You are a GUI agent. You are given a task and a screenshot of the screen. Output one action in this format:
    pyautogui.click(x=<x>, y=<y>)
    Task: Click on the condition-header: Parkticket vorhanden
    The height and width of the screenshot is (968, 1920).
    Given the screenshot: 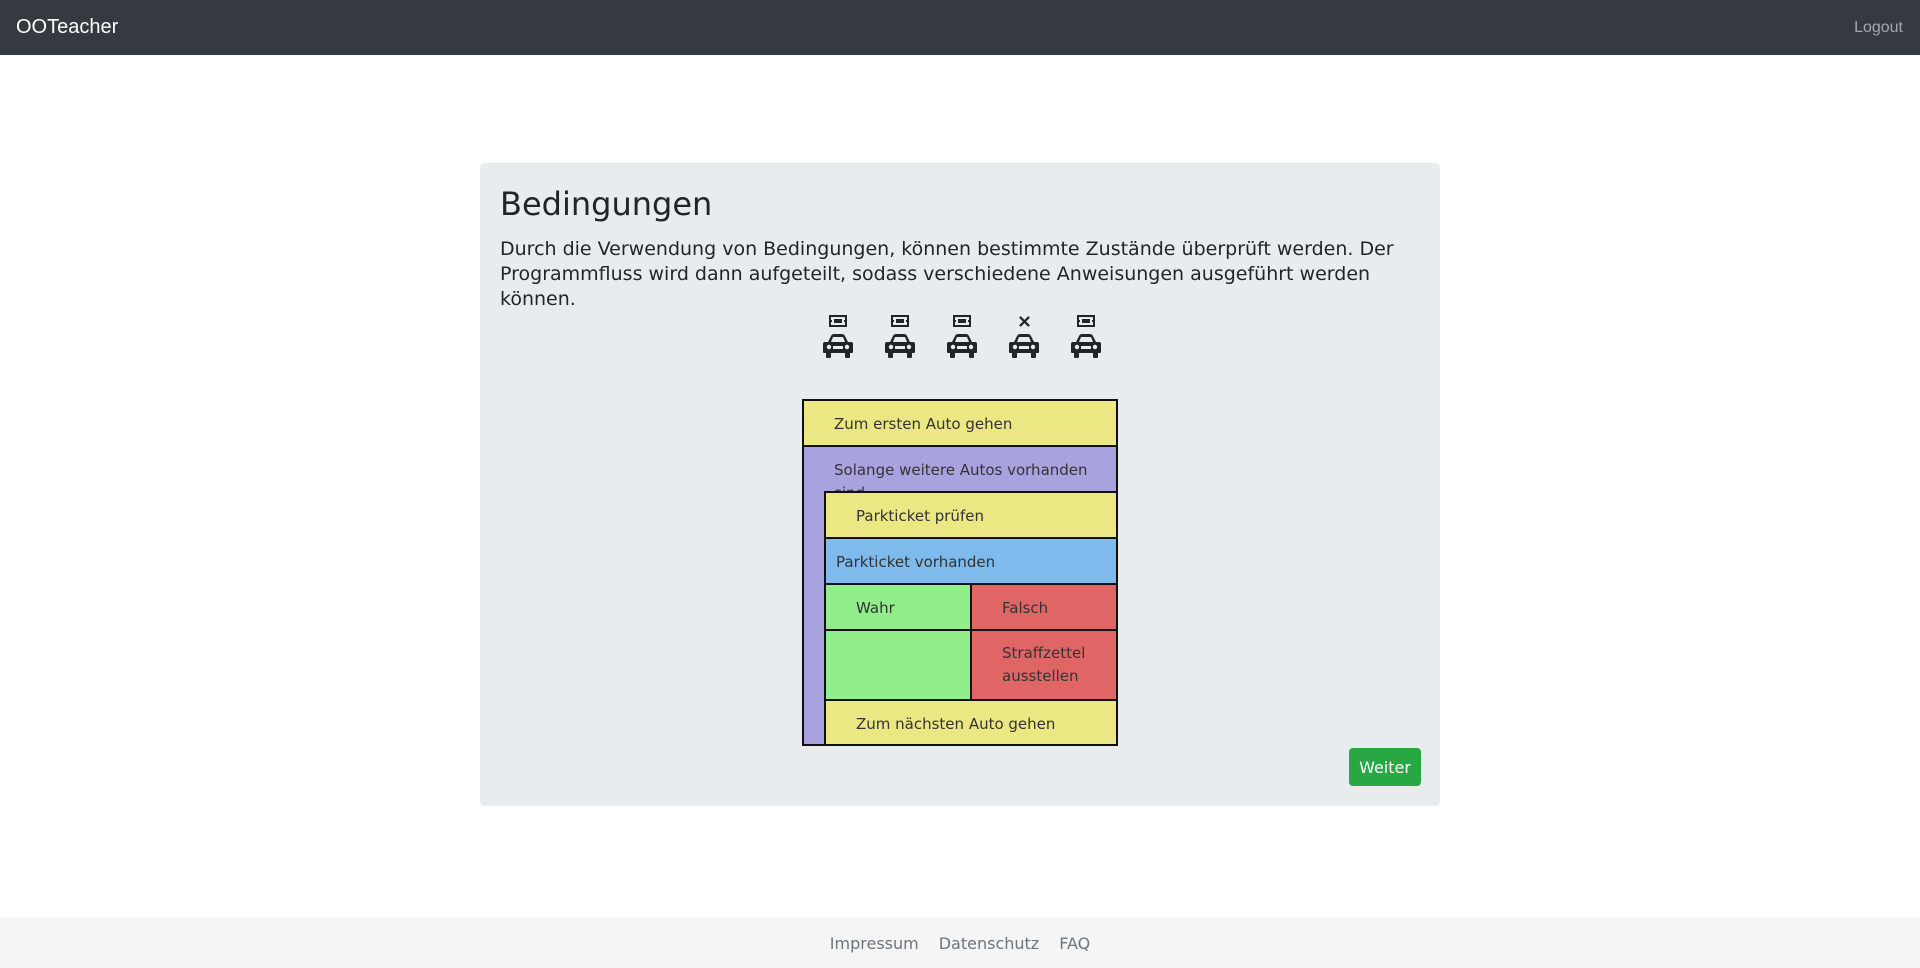 What is the action you would take?
    pyautogui.click(x=971, y=561)
    